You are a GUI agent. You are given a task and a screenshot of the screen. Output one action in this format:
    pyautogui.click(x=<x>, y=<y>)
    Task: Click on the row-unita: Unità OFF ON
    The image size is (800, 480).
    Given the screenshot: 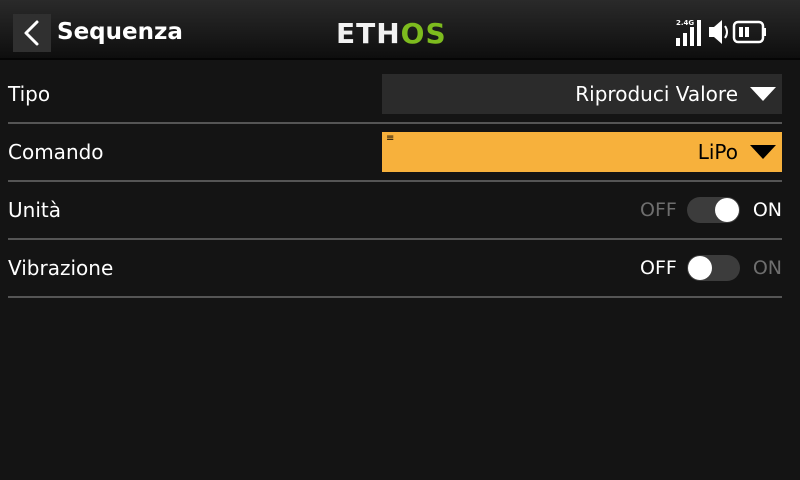 What is the action you would take?
    pyautogui.click(x=395, y=211)
    